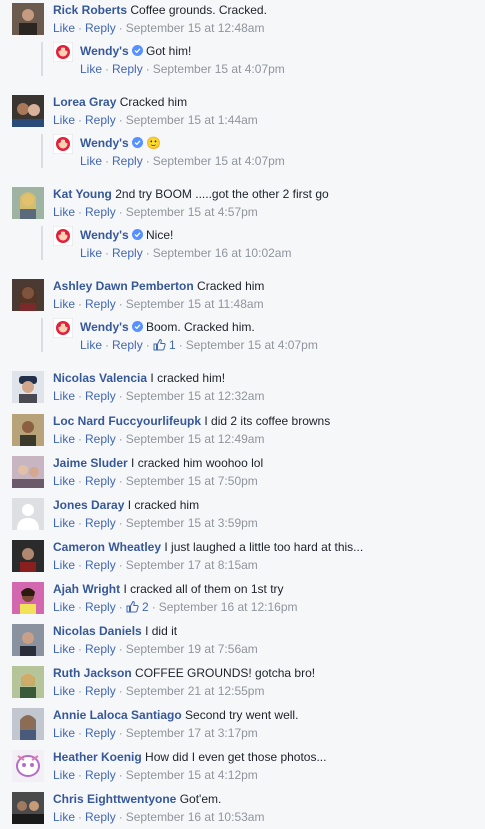 Image resolution: width=485 pixels, height=829 pixels. Describe the element at coordinates (100, 378) in the screenshot. I see `comment-author: Nicolas Valencia` at that location.